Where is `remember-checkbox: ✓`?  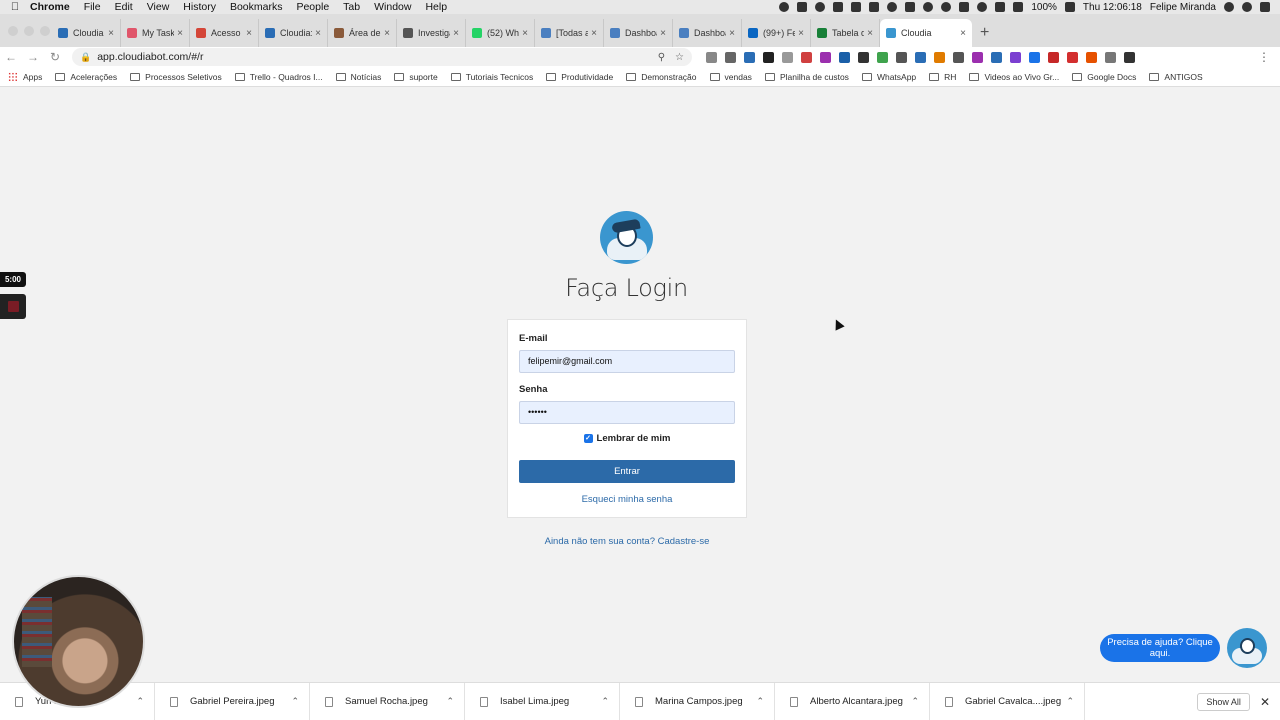 remember-checkbox: ✓ is located at coordinates (588, 438).